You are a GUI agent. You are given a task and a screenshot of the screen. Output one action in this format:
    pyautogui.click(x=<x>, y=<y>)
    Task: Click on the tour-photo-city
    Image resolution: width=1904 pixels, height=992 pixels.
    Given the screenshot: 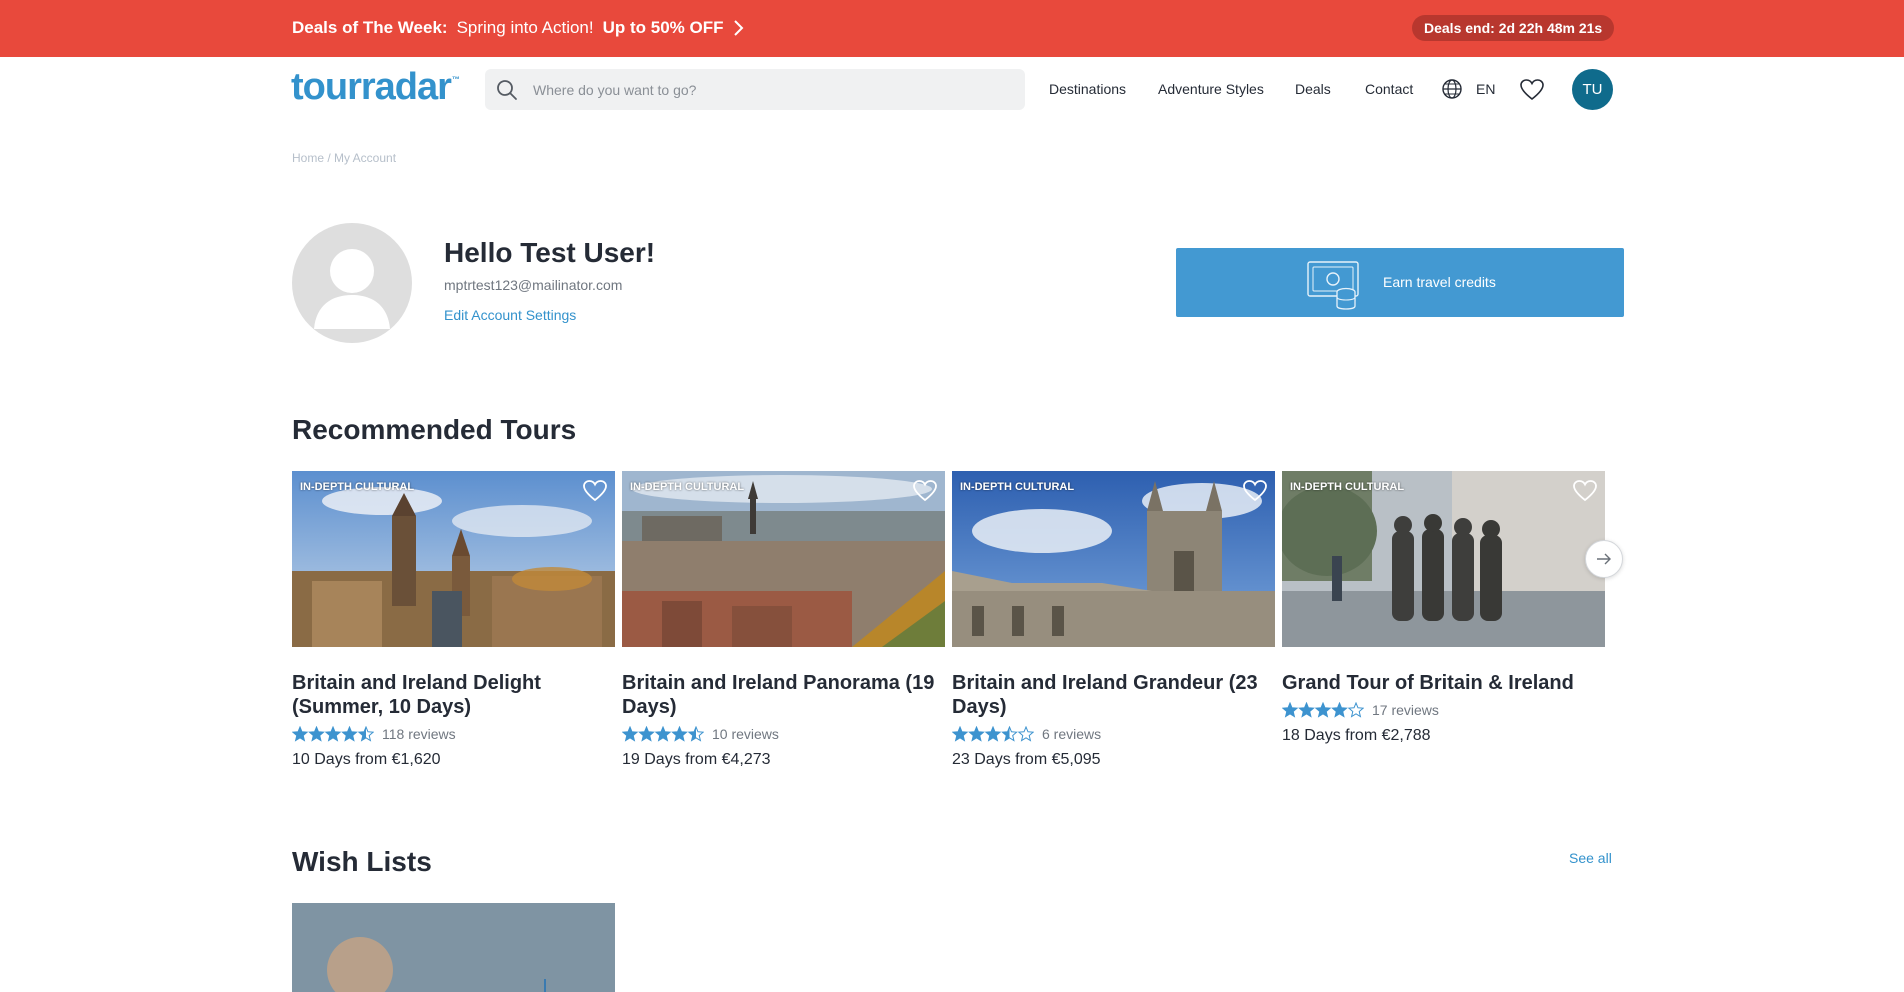 What is the action you would take?
    pyautogui.click(x=453, y=559)
    